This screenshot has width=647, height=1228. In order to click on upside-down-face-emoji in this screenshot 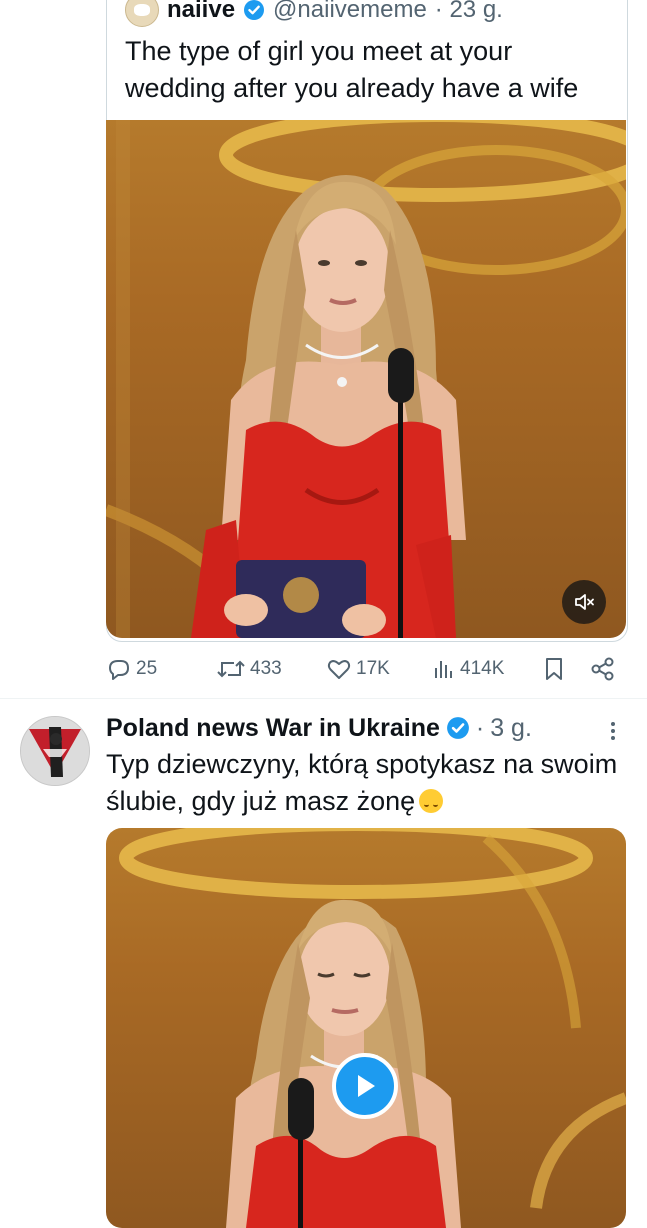, I will do `click(431, 801)`.